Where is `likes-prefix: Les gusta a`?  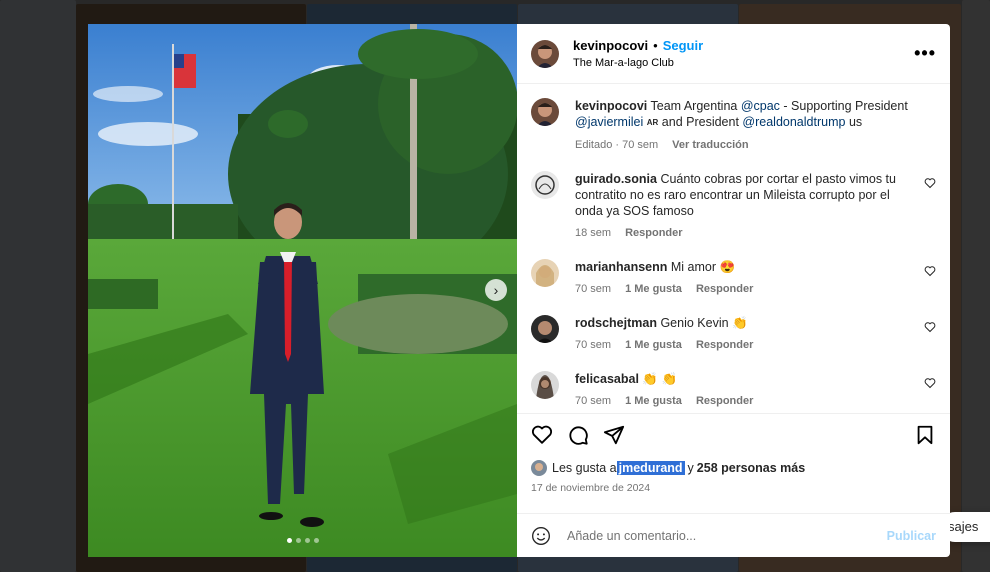
likes-prefix: Les gusta a is located at coordinates (584, 468).